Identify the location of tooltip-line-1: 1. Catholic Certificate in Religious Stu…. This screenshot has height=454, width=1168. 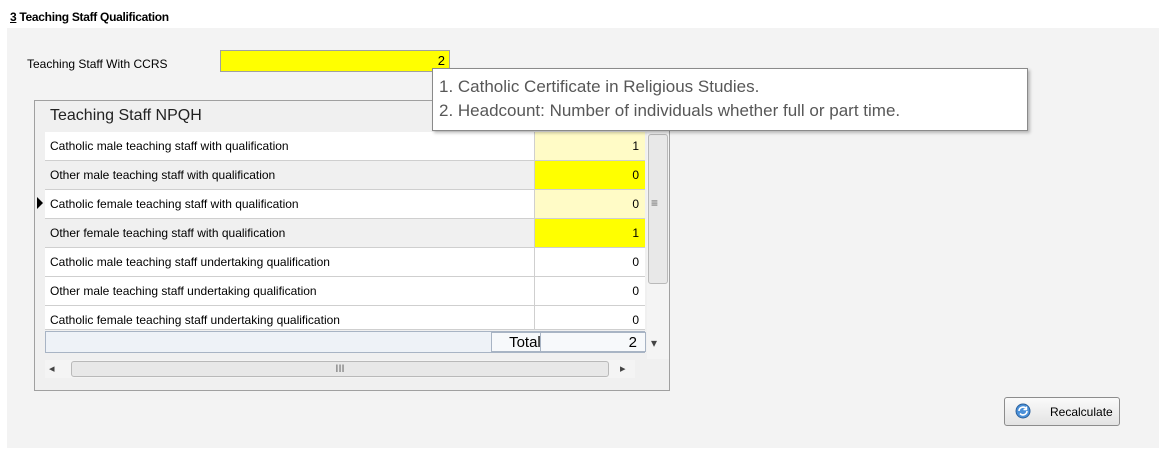
(599, 86).